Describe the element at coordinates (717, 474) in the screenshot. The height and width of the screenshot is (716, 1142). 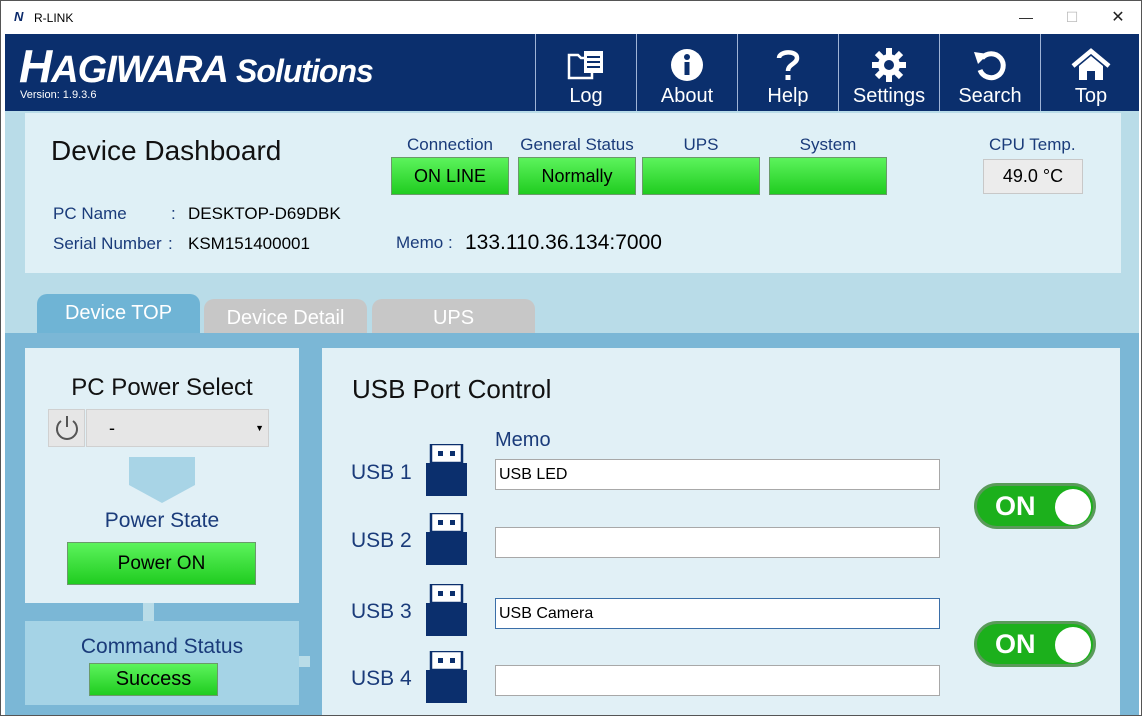
I see `usb-1-memo-input: USB LED` at that location.